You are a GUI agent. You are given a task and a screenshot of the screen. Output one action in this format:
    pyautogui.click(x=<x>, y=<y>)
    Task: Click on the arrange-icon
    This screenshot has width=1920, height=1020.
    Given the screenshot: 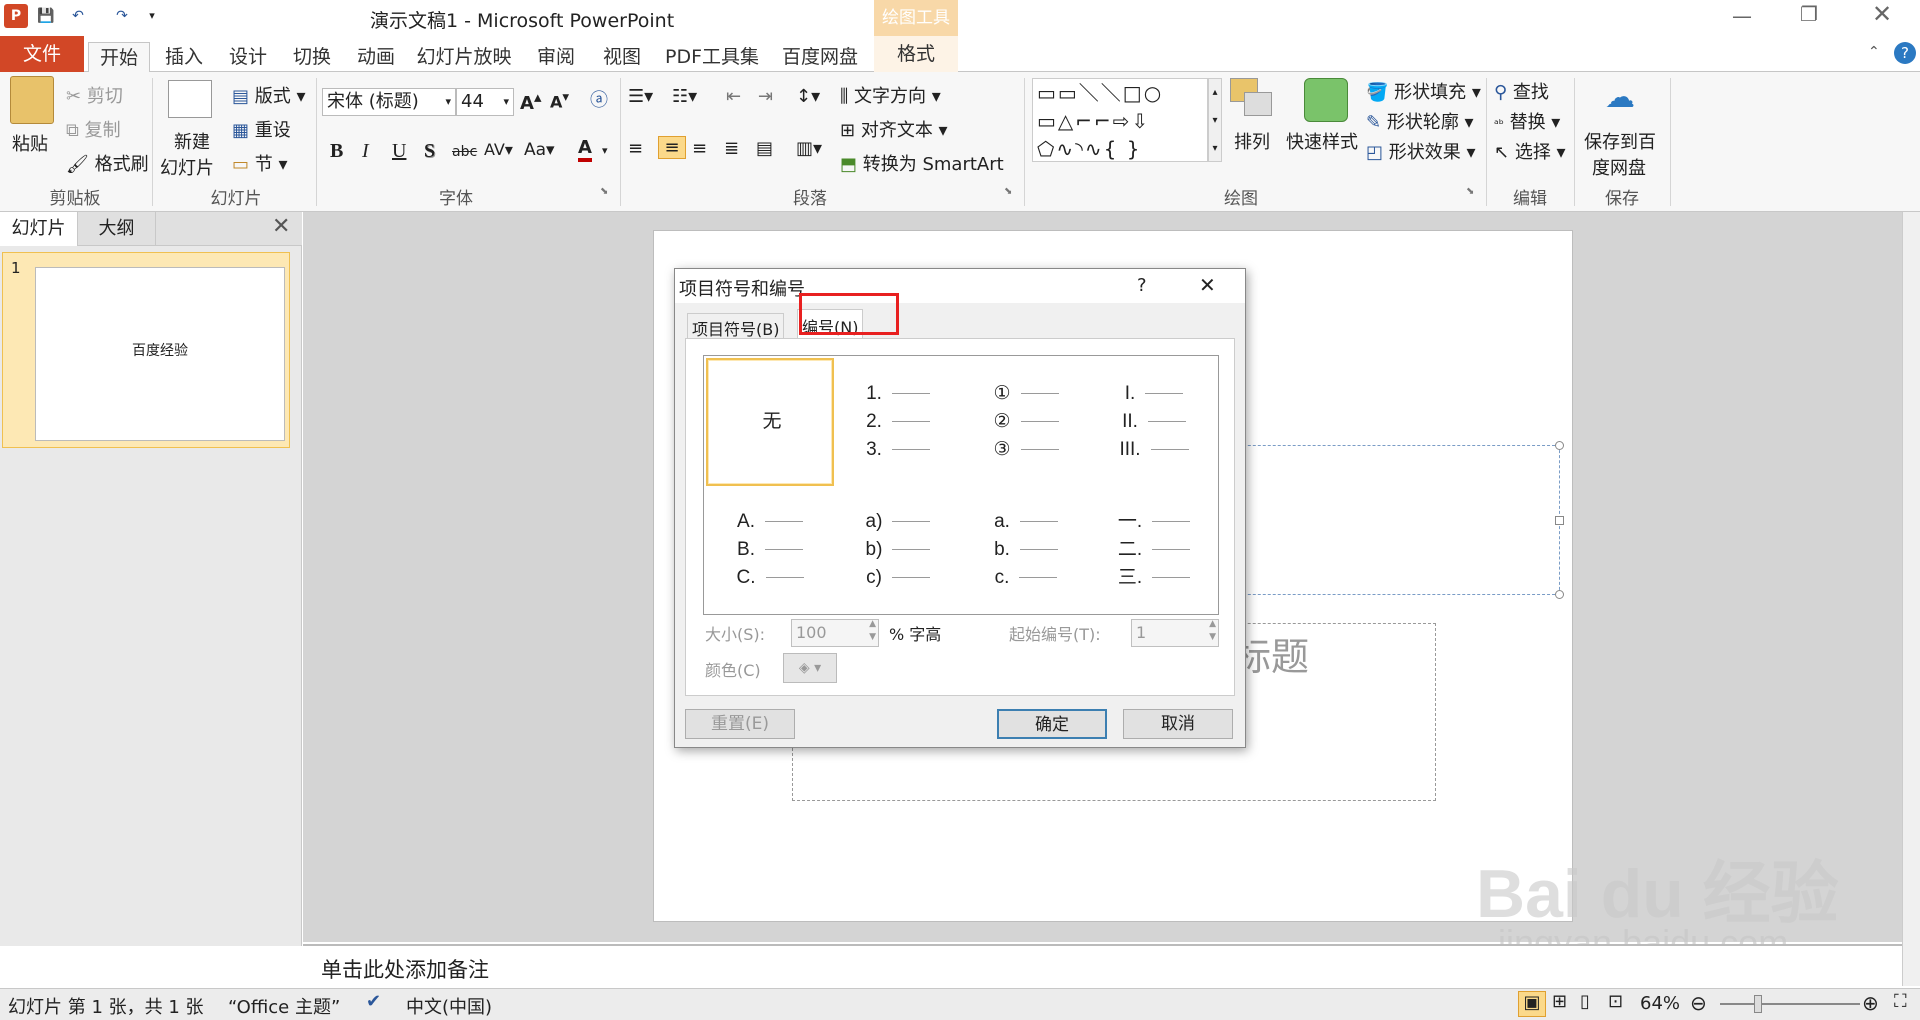 What is the action you would take?
    pyautogui.click(x=1254, y=100)
    